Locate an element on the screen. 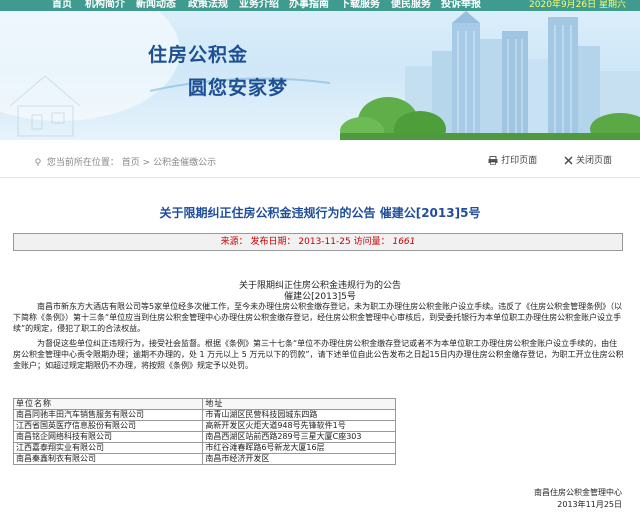  print-page-label: 打印页面 is located at coordinates (519, 161).